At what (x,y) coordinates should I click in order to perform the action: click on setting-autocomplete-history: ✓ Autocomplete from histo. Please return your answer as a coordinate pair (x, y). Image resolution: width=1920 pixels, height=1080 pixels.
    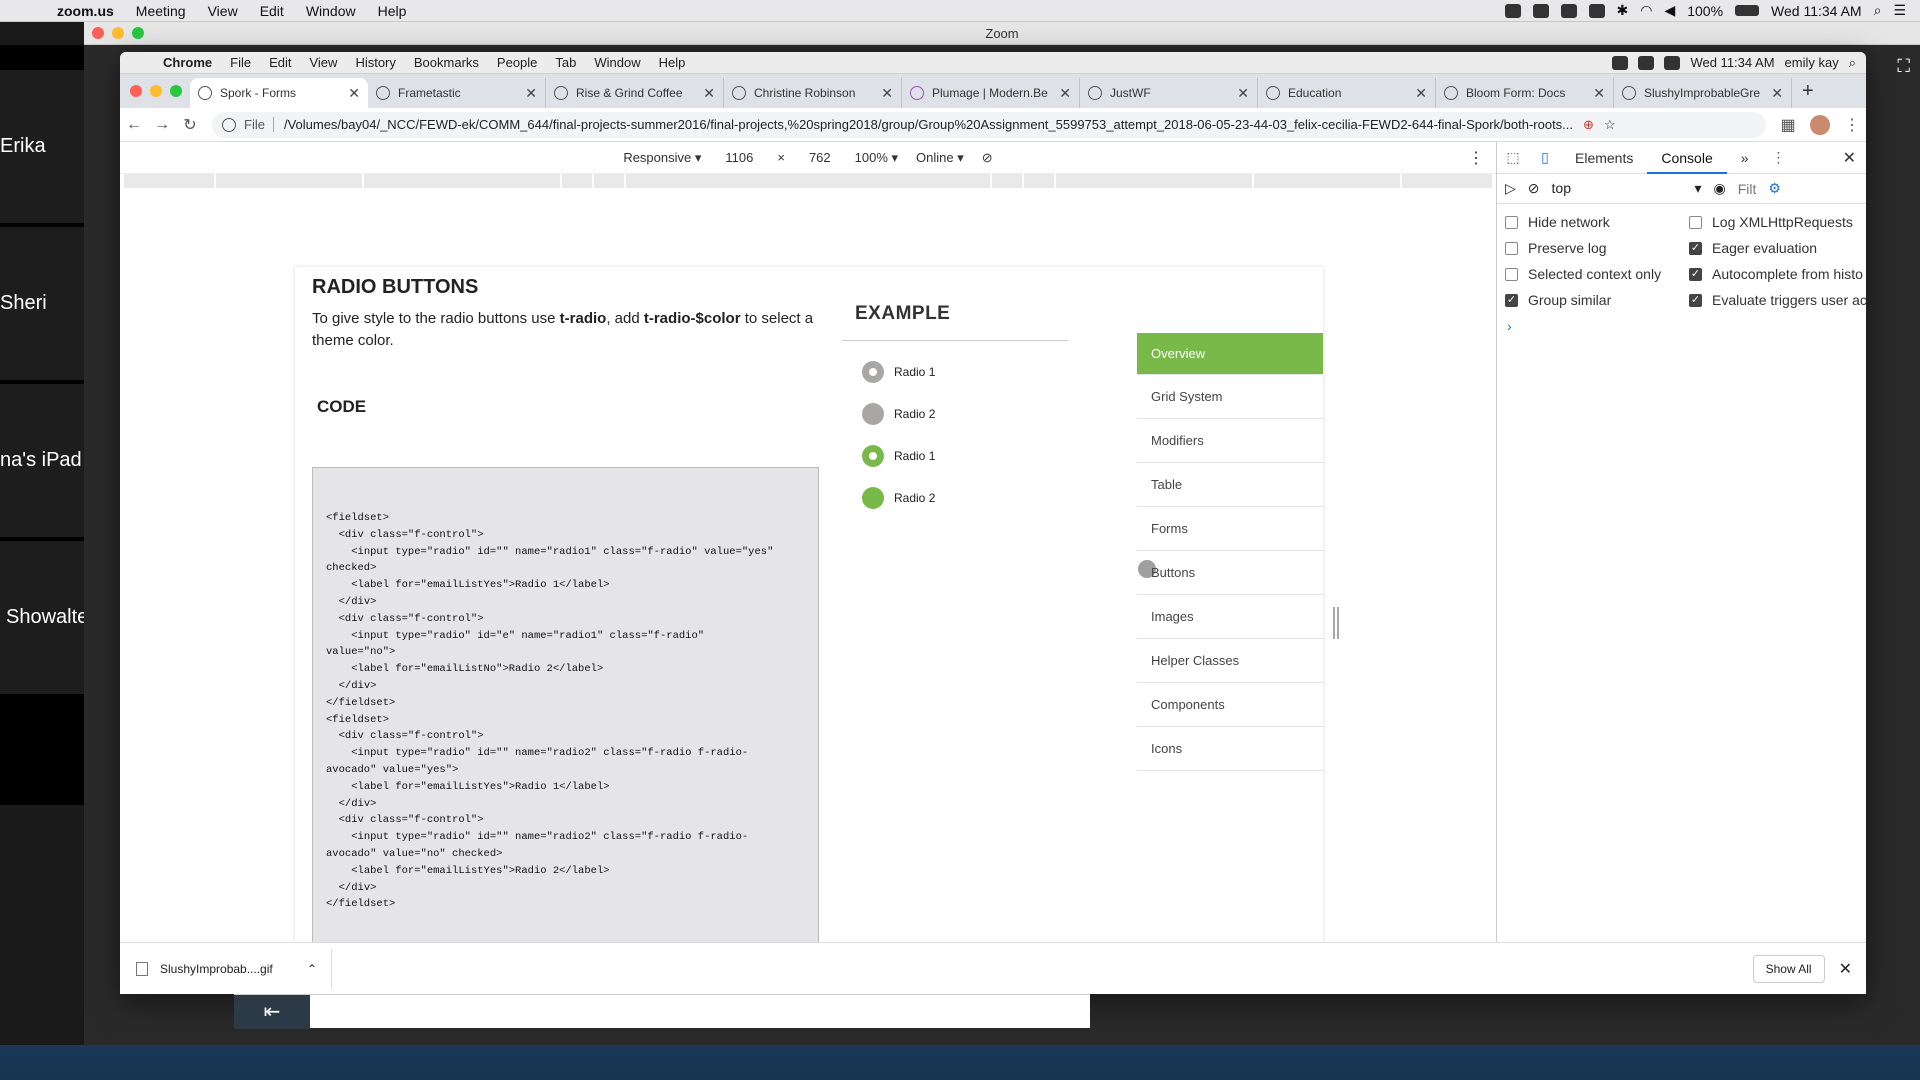
    Looking at the image, I should click on (1777, 274).